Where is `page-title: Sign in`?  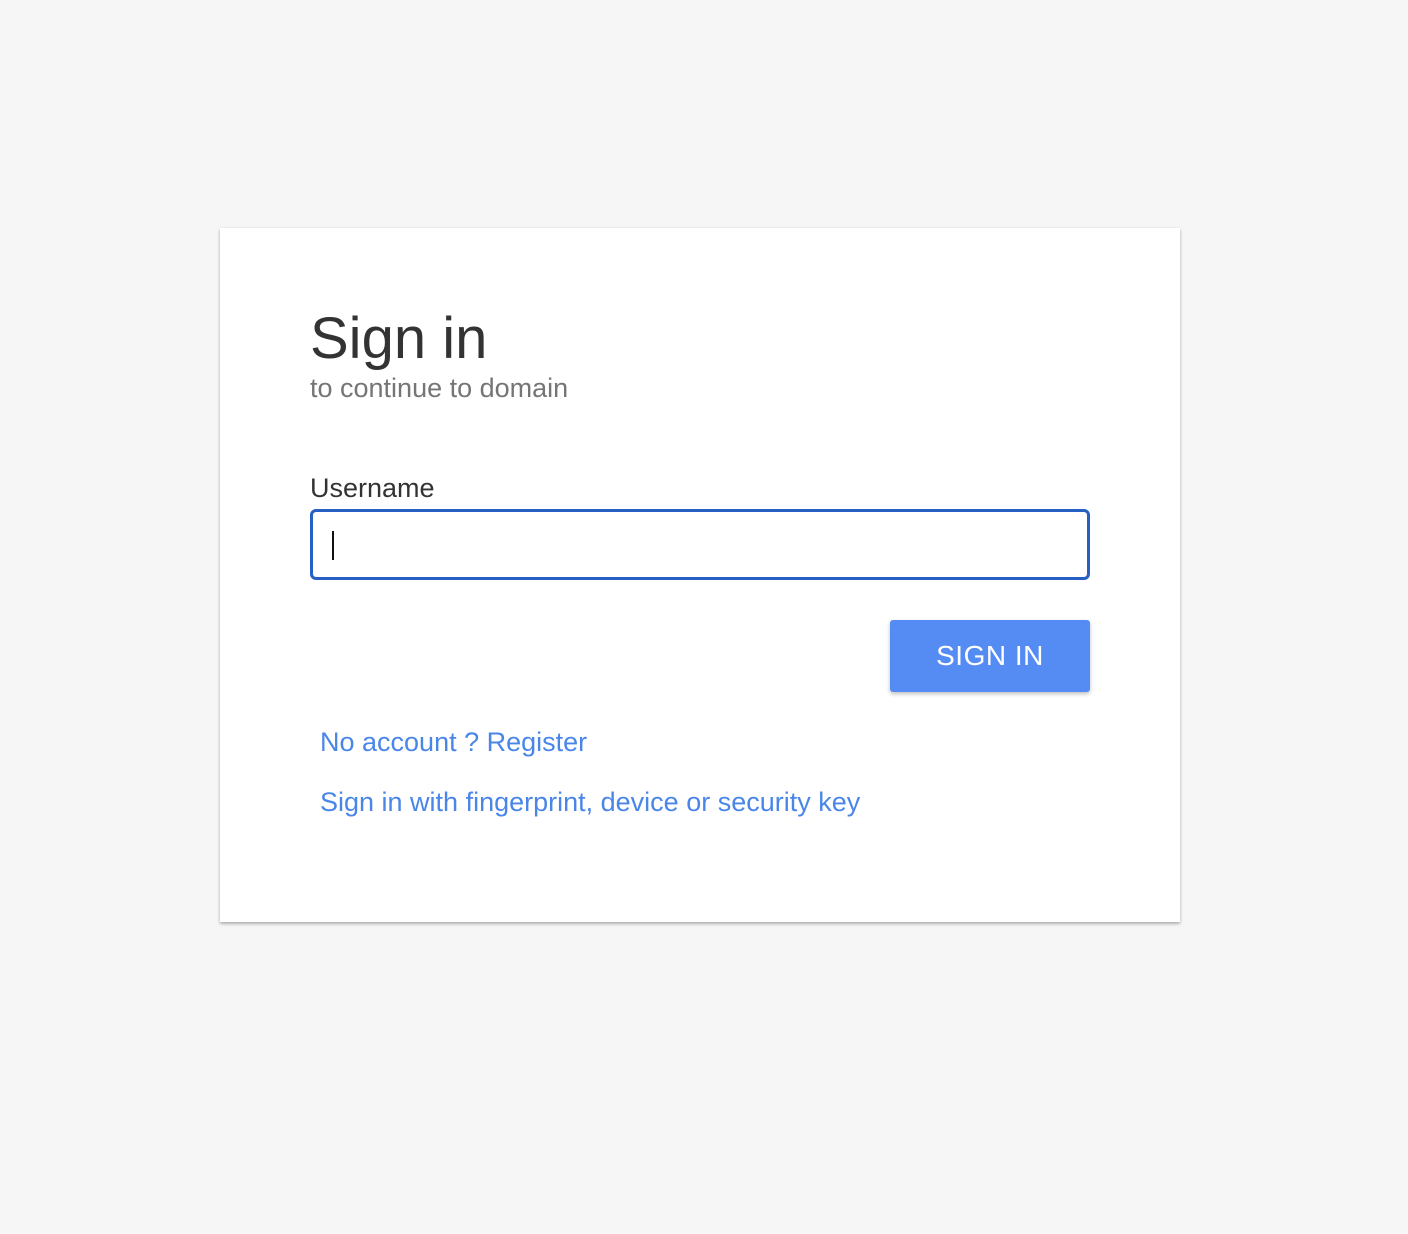
page-title: Sign in is located at coordinates (399, 338).